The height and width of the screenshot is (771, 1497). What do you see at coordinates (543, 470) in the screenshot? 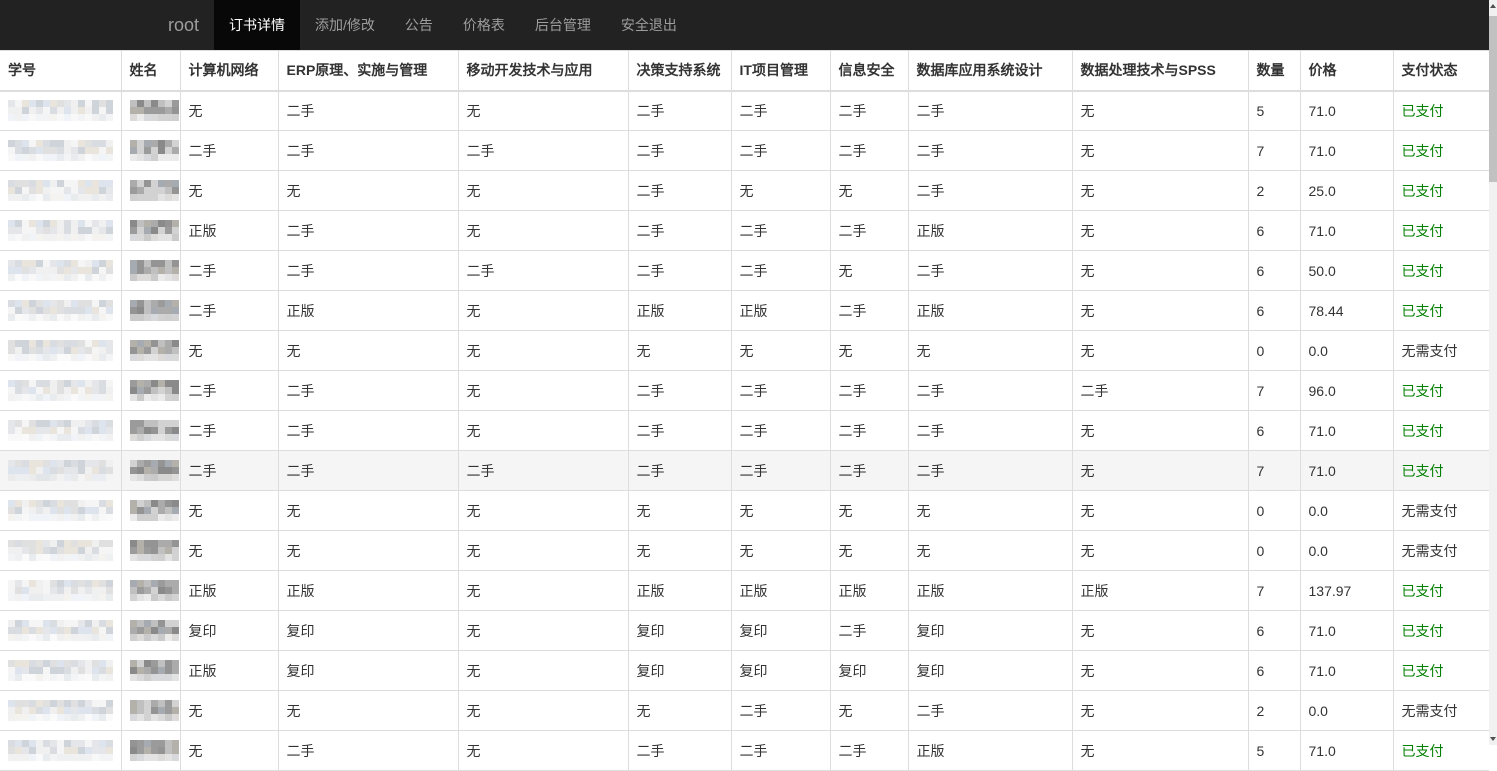
I see `cell-book-2: 二手` at bounding box center [543, 470].